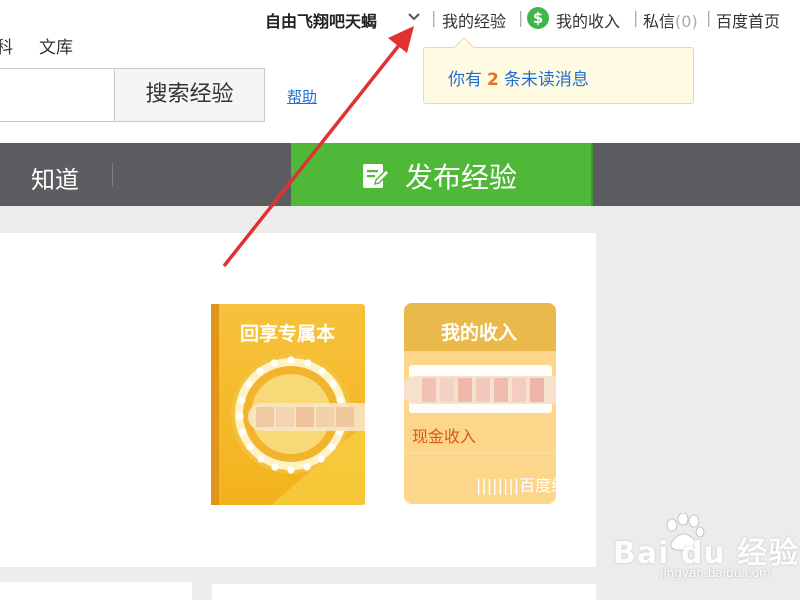 This screenshot has width=800, height=600. I want to click on messages-count: (0), so click(686, 21).